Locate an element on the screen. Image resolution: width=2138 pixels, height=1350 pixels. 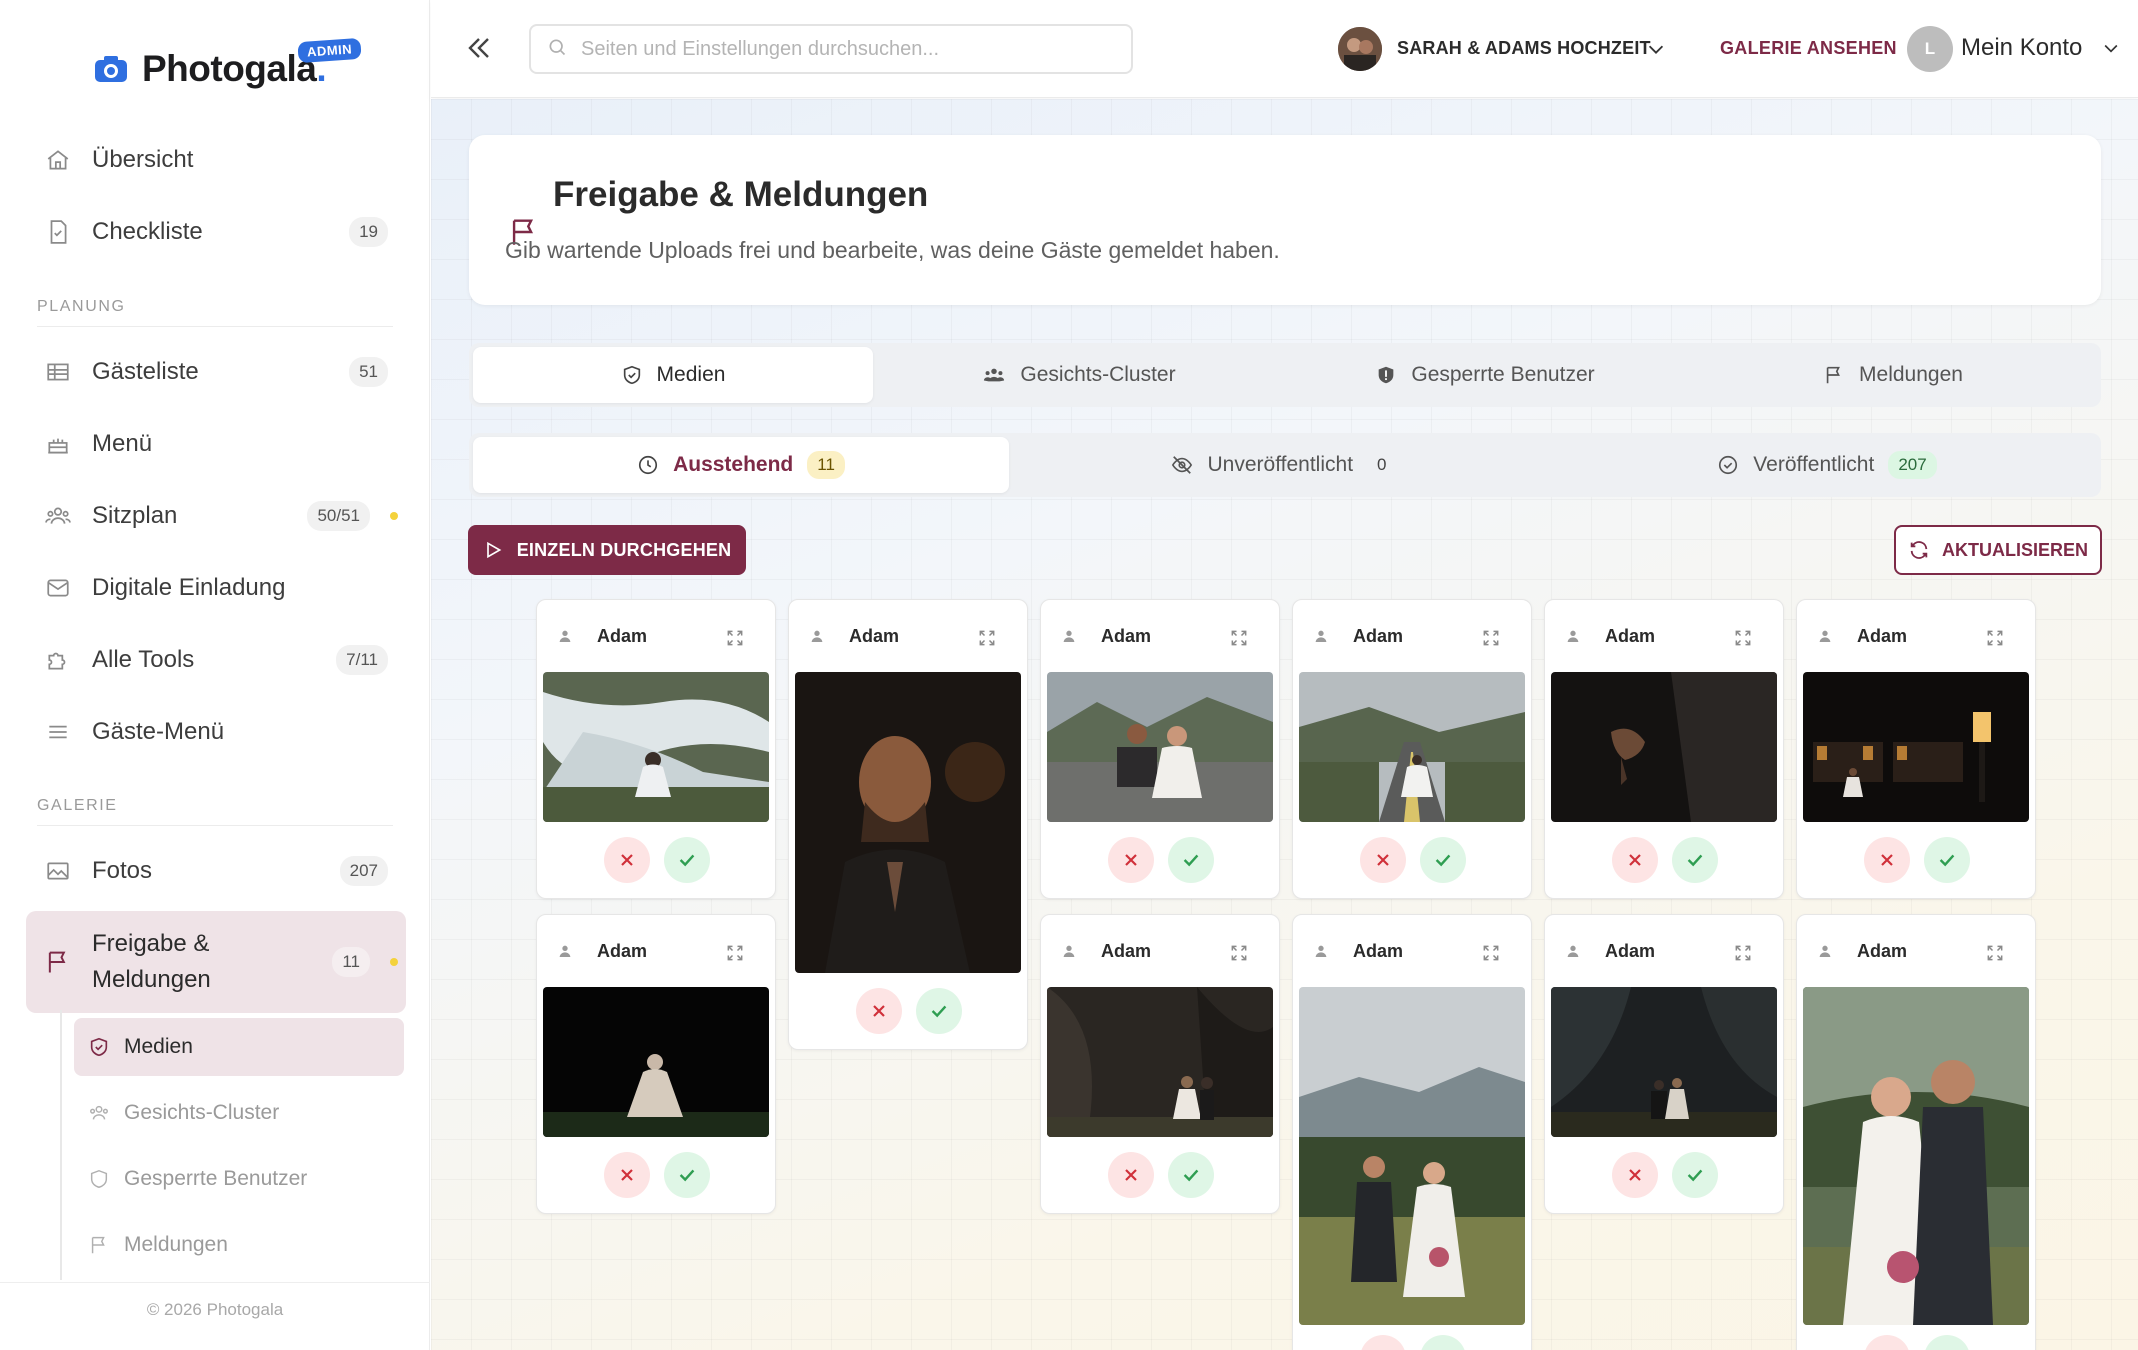
event-avatar is located at coordinates (1360, 49).